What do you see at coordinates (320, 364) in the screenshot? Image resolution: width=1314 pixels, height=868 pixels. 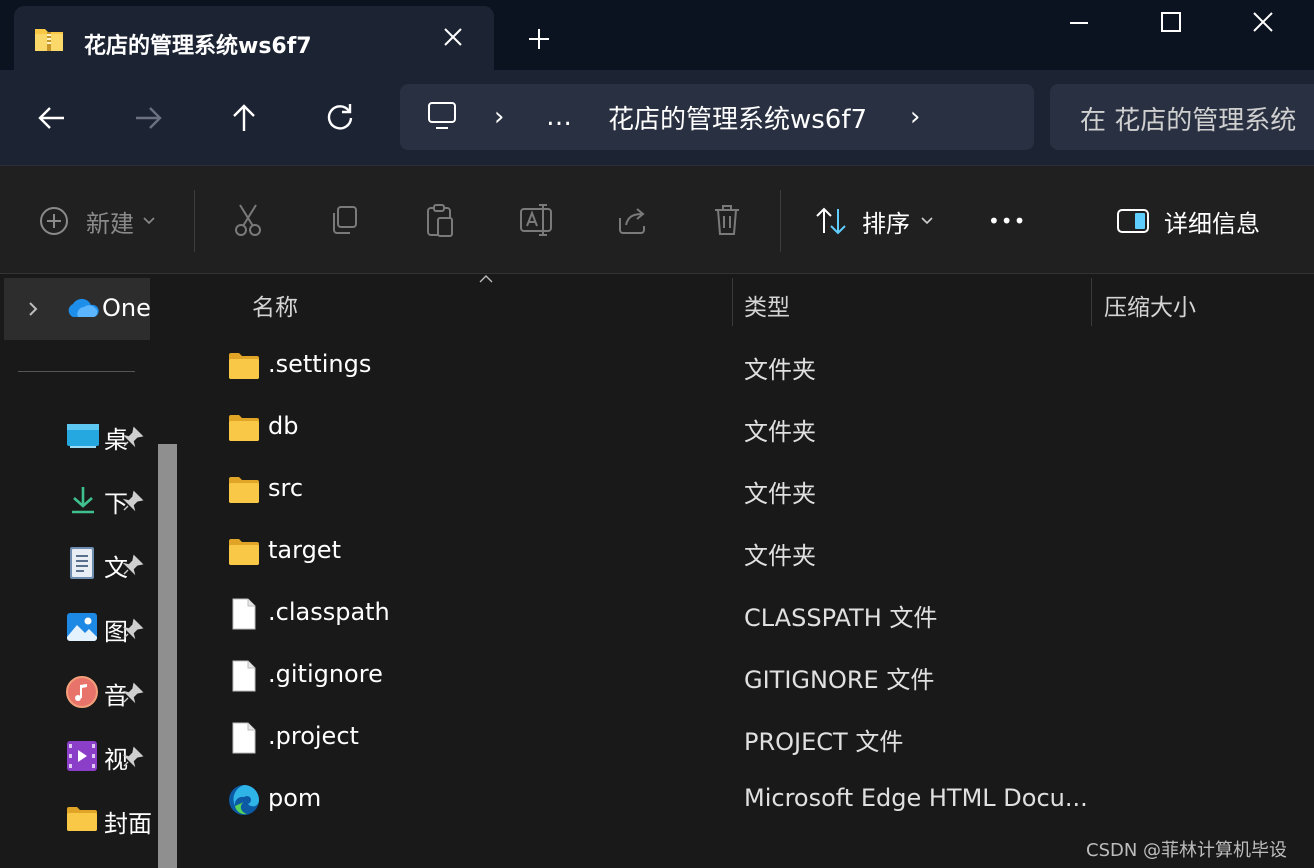 I see `file-name: .settings` at bounding box center [320, 364].